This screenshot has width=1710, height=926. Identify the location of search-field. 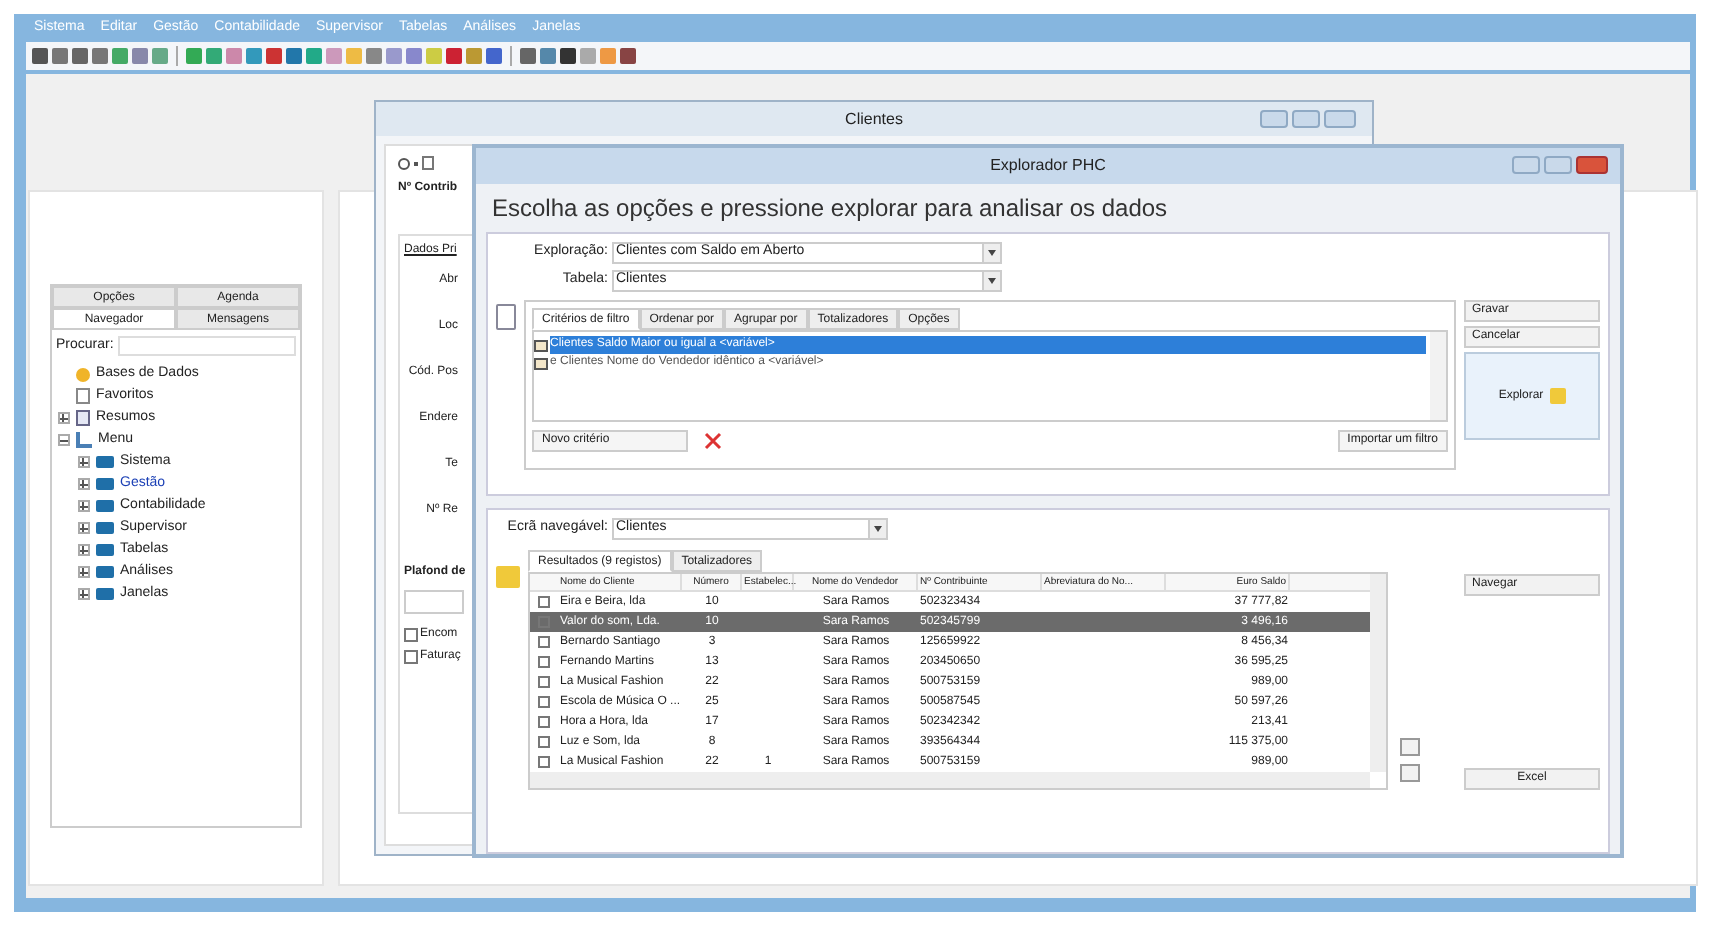
(206, 346).